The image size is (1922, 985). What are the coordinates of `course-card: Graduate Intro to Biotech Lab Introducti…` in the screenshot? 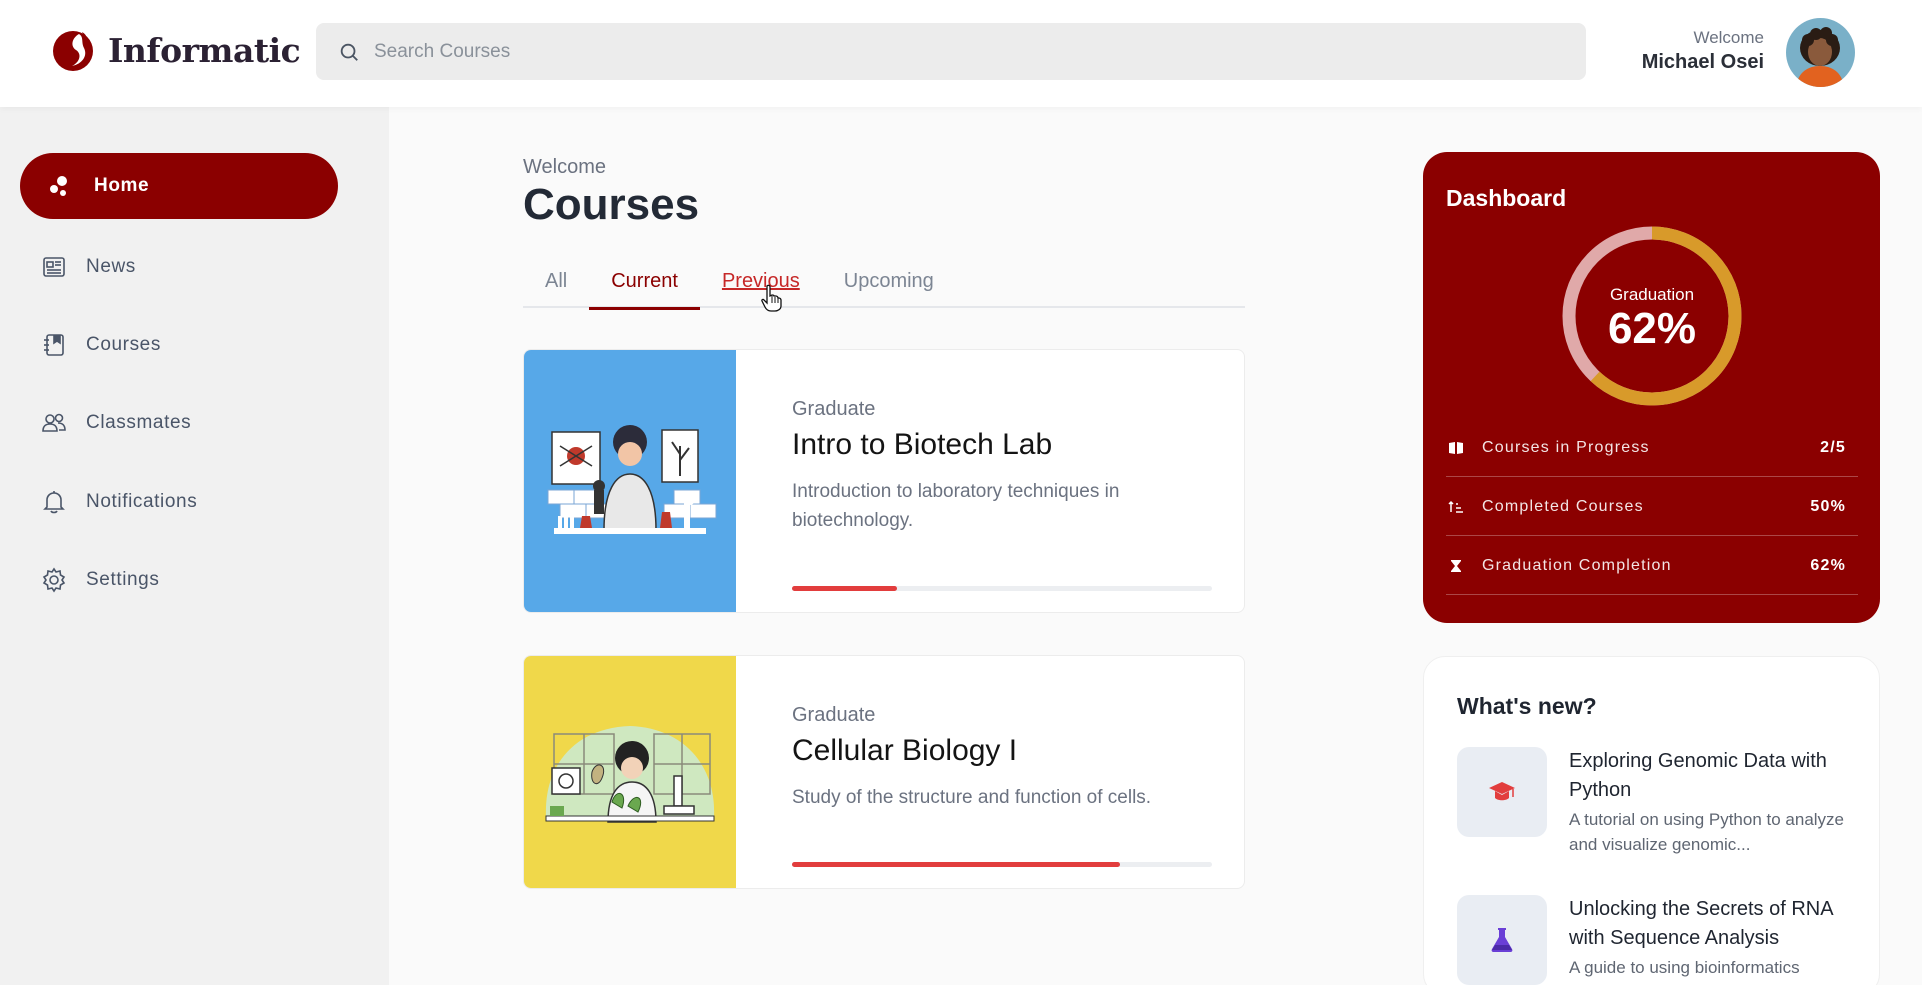 It's located at (884, 481).